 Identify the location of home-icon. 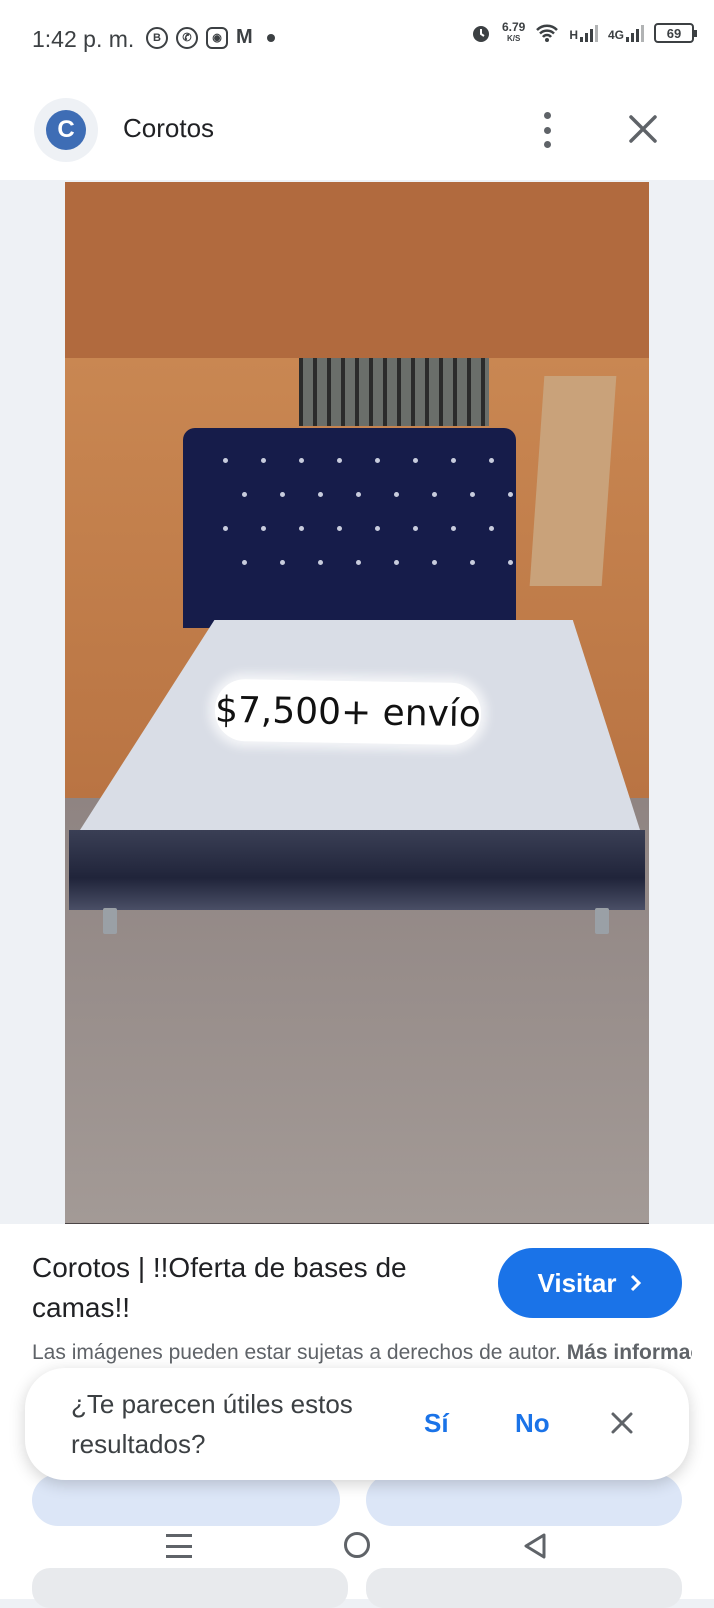
(357, 1545).